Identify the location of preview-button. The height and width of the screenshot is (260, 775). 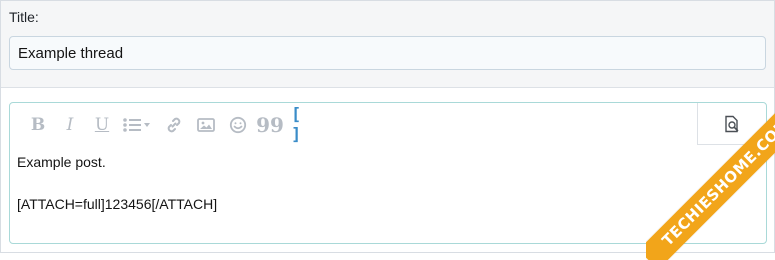
(731, 124).